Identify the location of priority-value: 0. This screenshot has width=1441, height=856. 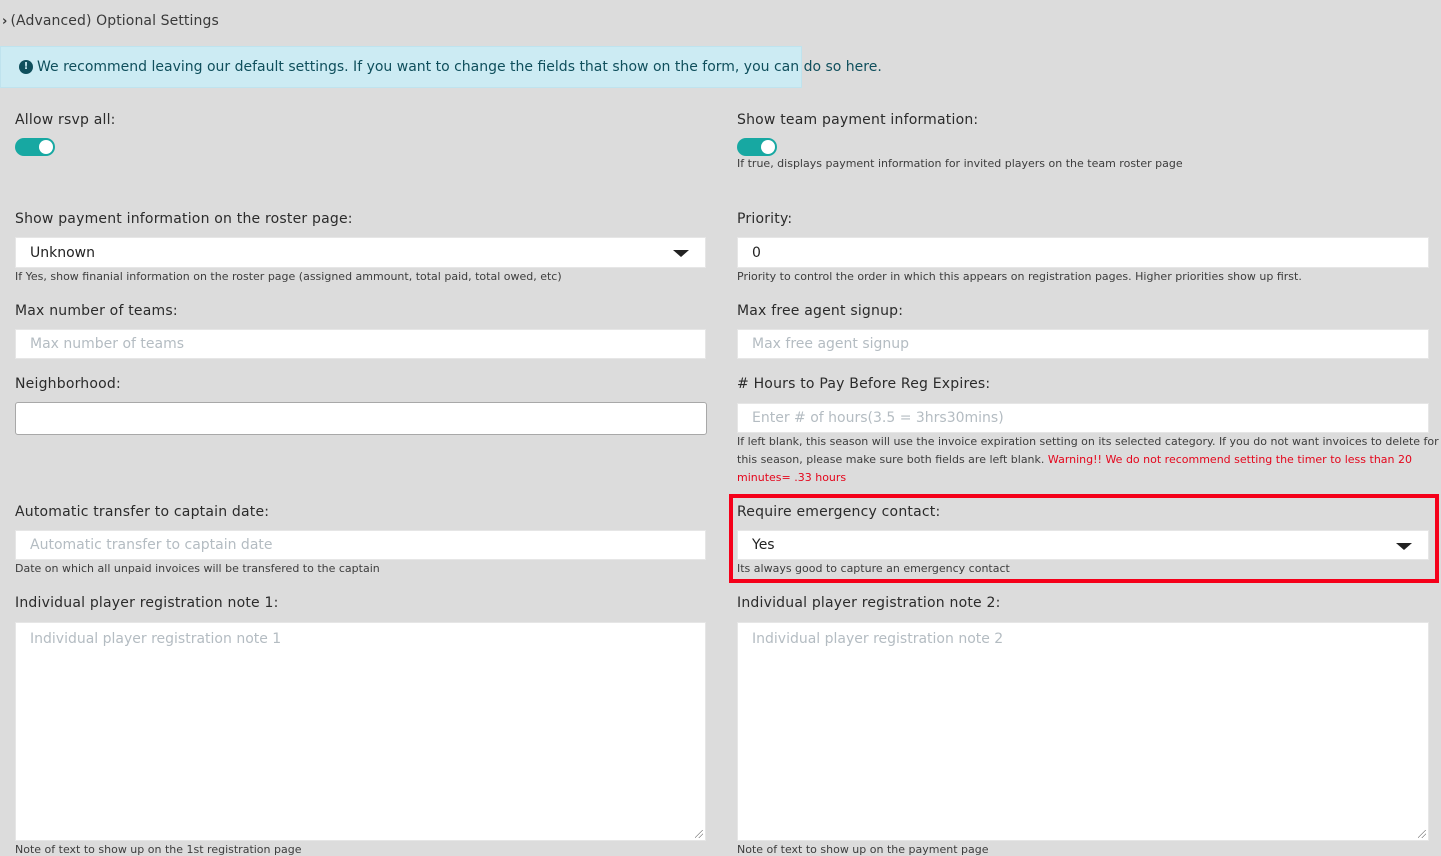
(756, 252).